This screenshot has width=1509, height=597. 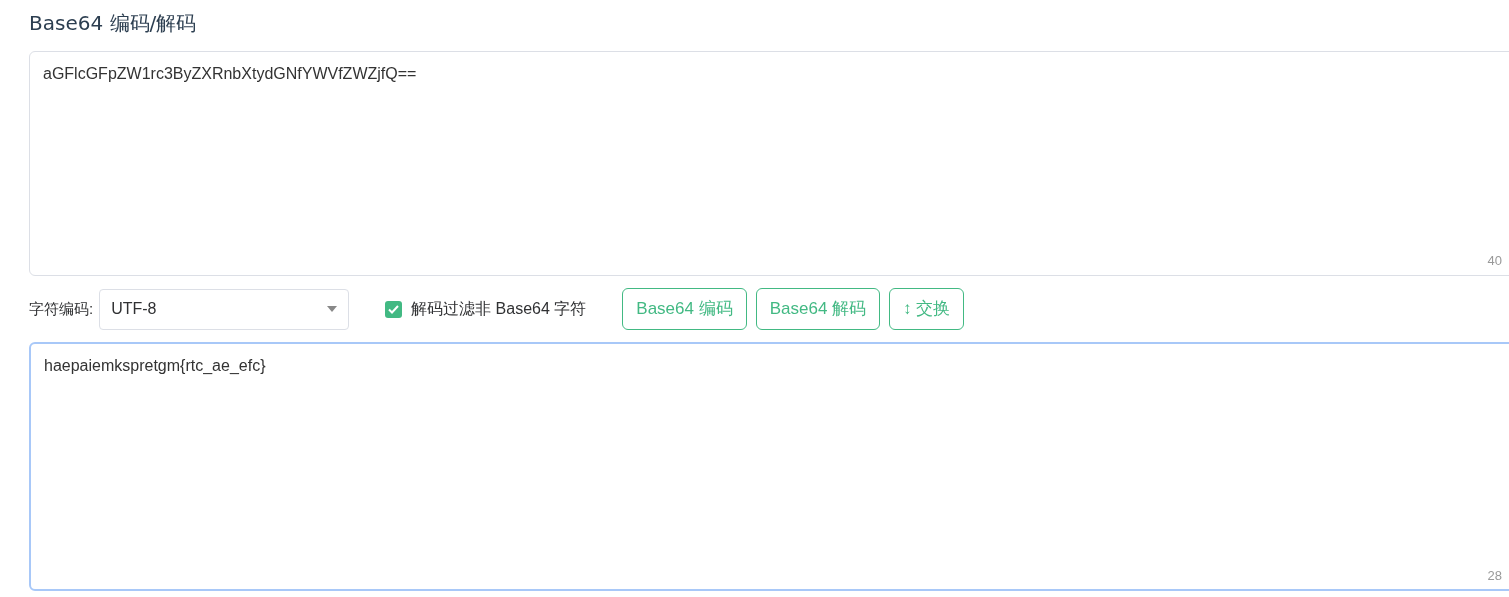 What do you see at coordinates (1494, 260) in the screenshot?
I see `character-count: 40` at bounding box center [1494, 260].